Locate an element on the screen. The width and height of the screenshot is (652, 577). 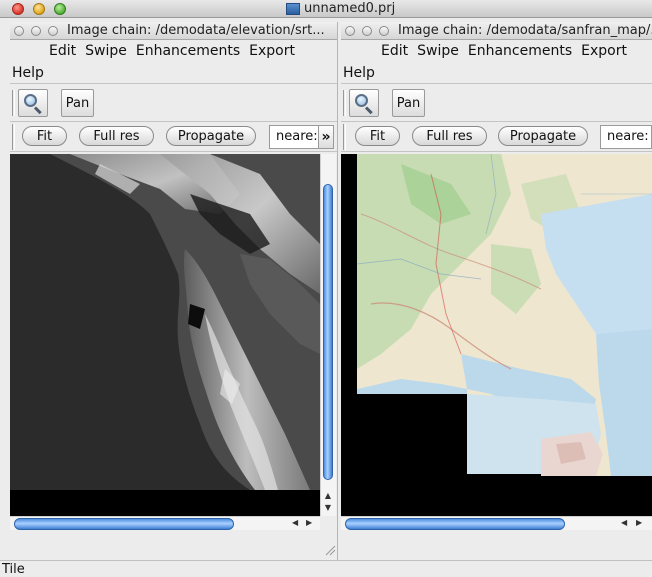
right-panel-close-button is located at coordinates (350, 31).